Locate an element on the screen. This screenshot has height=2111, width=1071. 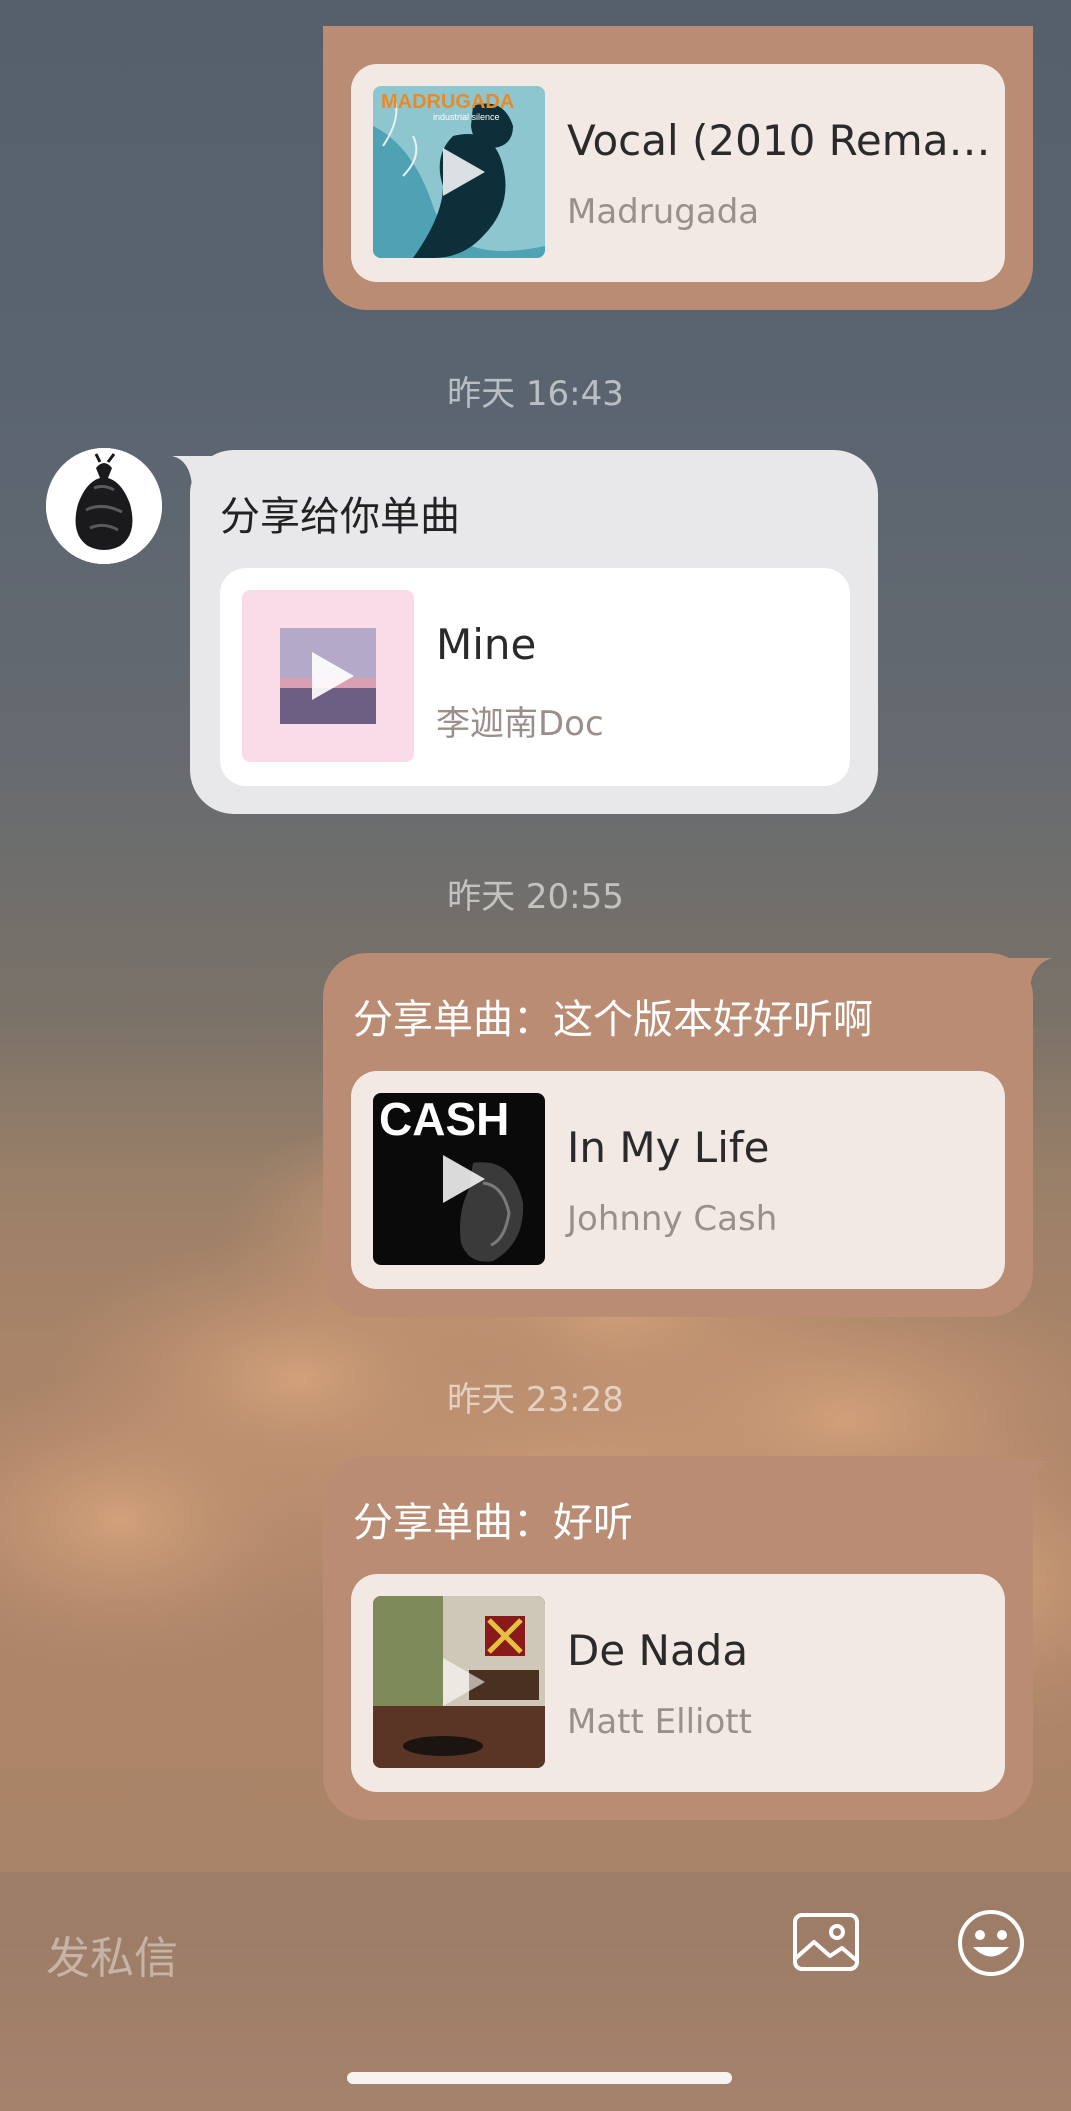
home-indicator is located at coordinates (539, 2078).